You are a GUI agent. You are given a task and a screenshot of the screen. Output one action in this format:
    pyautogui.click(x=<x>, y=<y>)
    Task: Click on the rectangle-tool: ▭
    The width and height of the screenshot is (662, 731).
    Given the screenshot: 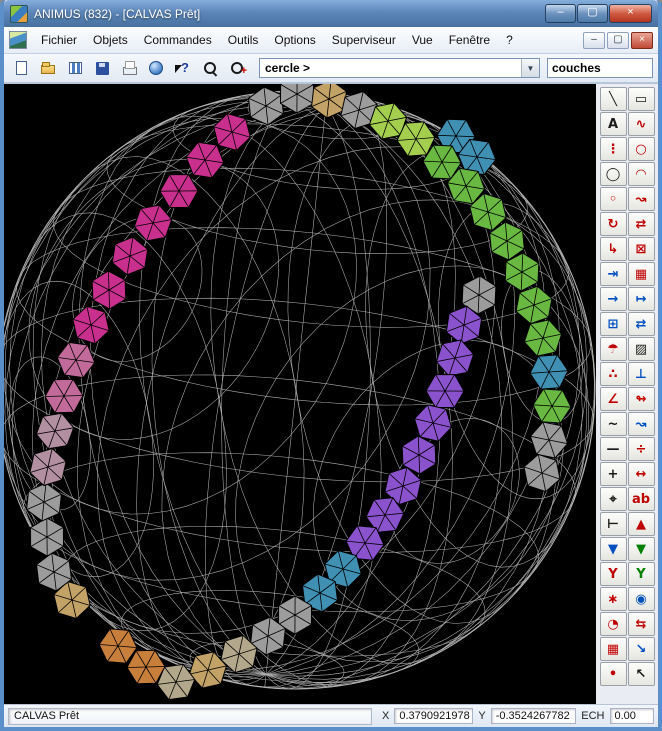 What is the action you would take?
    pyautogui.click(x=641, y=99)
    